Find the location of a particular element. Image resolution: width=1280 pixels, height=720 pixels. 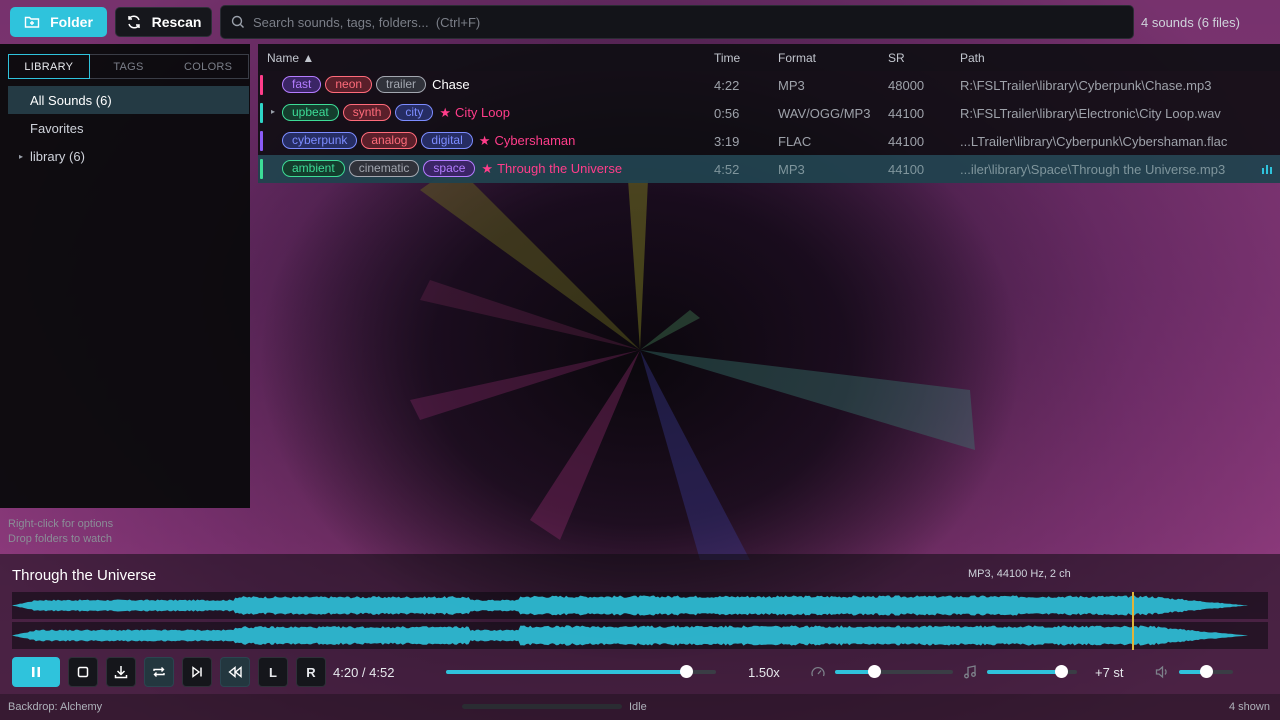

sound-title: ★ Cybershaman is located at coordinates (527, 141).